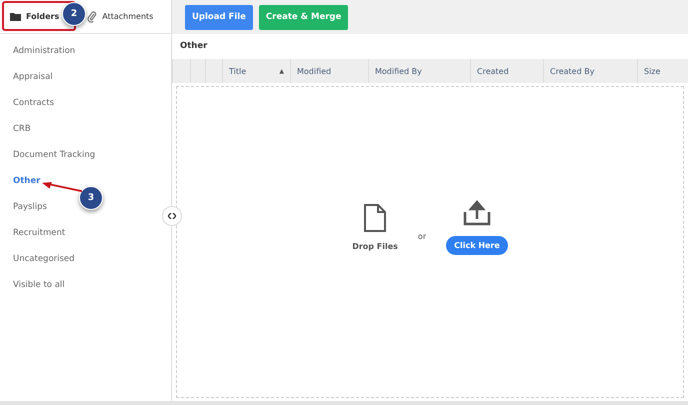 The height and width of the screenshot is (405, 688). What do you see at coordinates (39, 233) in the screenshot?
I see `folder-item: Recruitment` at bounding box center [39, 233].